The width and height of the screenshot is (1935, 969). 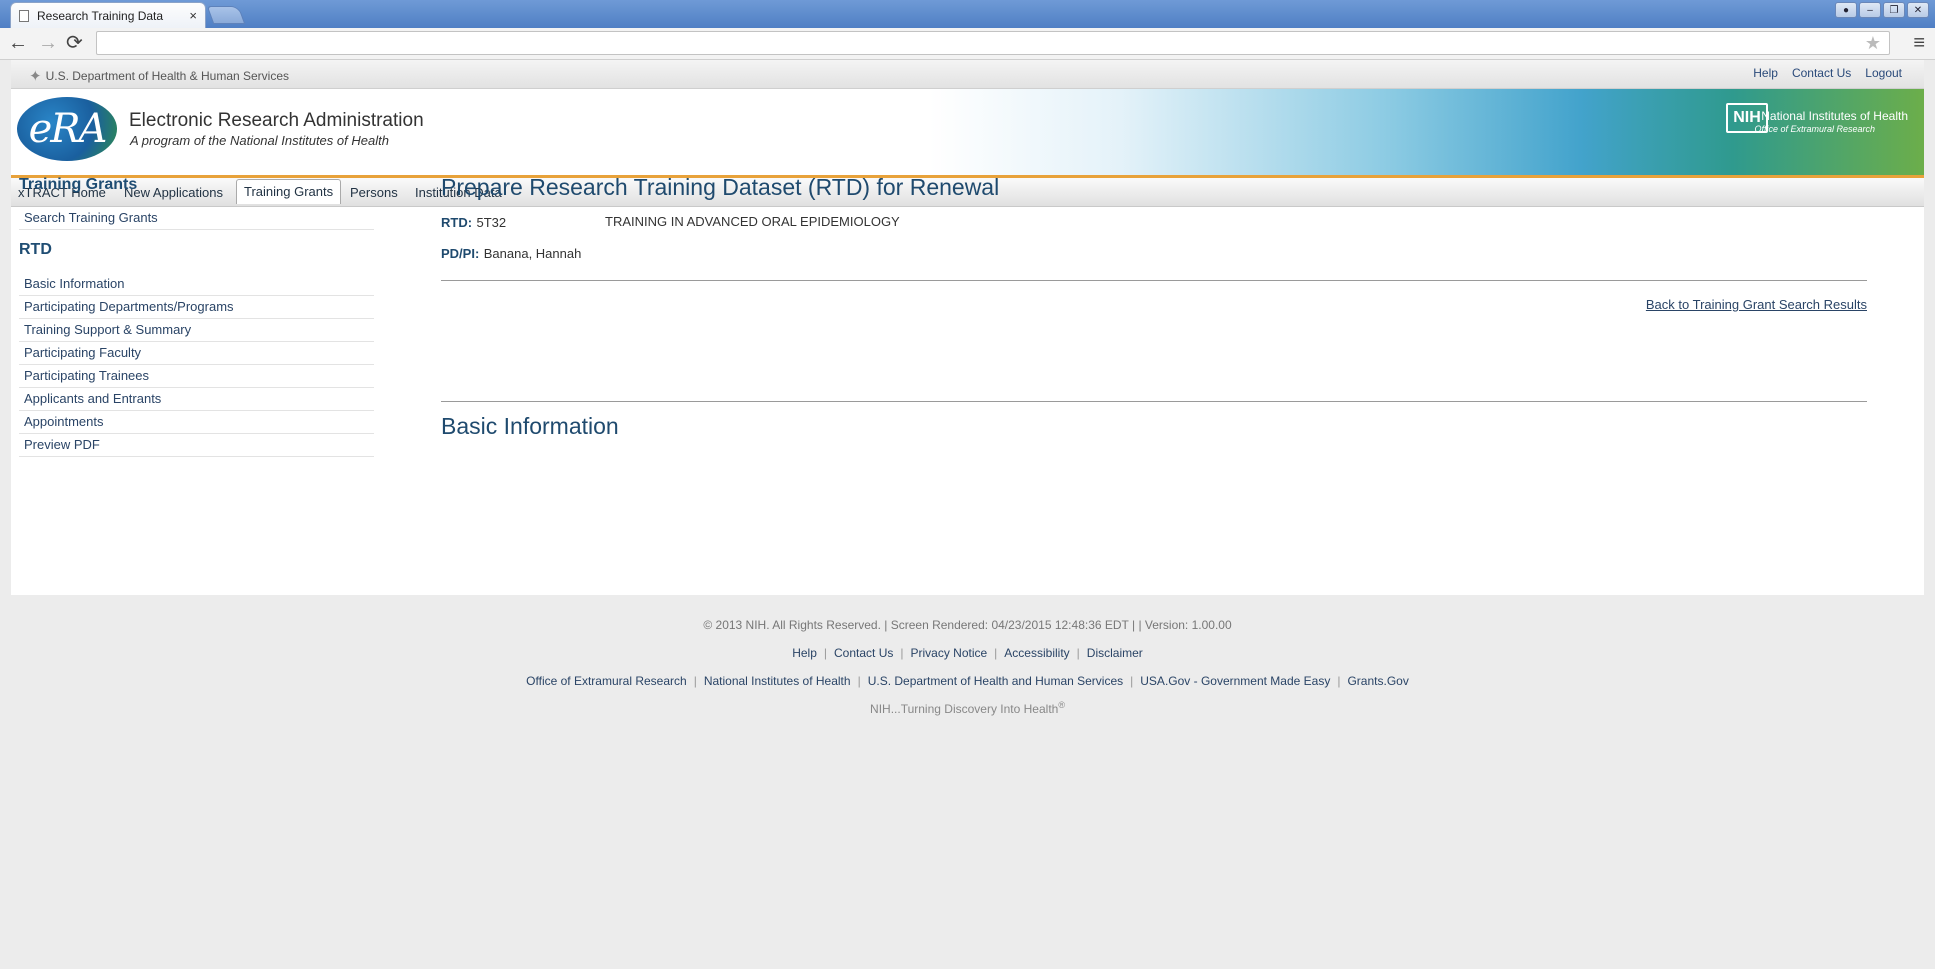 I want to click on back-to-search-results-link: Back to Training Grant Search Results, so click(x=1756, y=304).